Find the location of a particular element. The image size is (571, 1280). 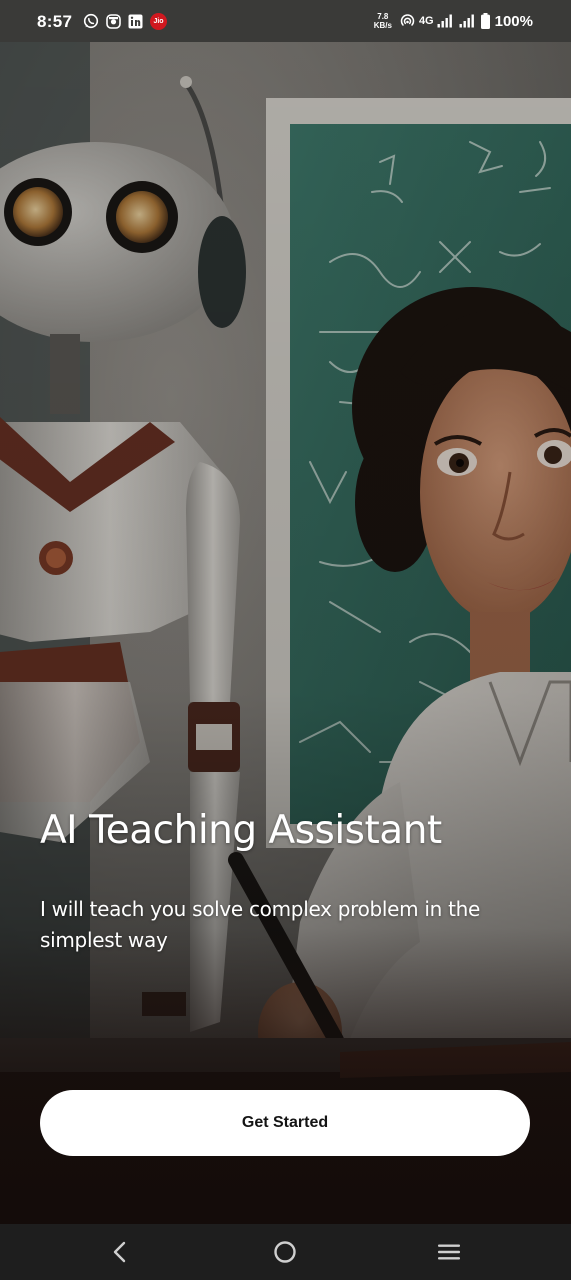

back-button is located at coordinates (120, 1252).